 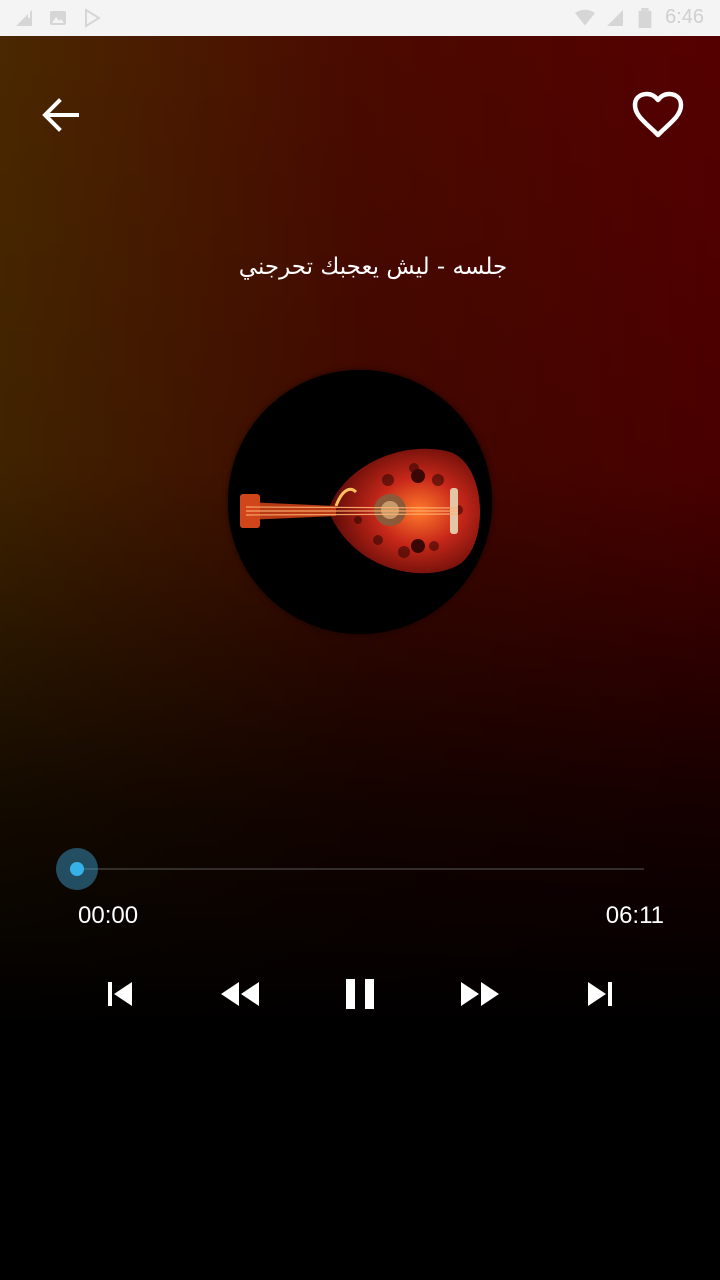 I want to click on seek-track, so click(x=360, y=869).